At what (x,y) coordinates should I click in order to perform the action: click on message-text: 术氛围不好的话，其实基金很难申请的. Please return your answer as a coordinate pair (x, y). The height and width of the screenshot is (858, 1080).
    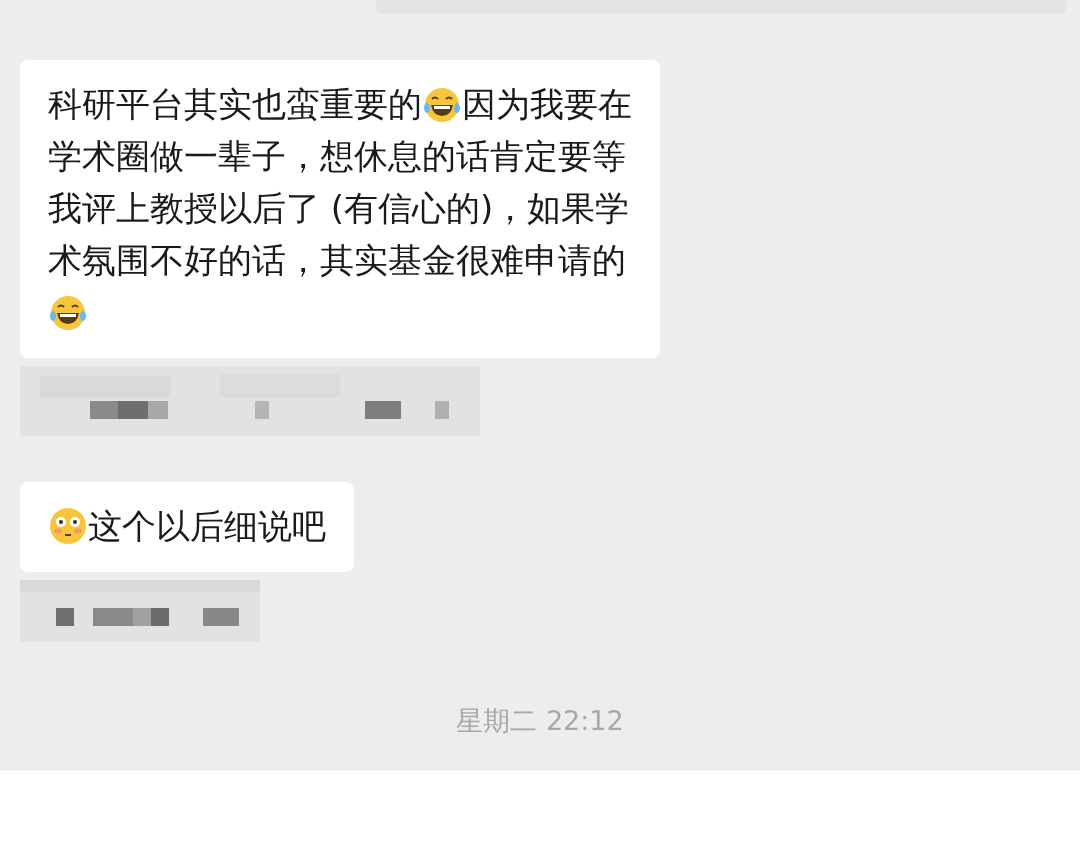
    Looking at the image, I should click on (337, 260).